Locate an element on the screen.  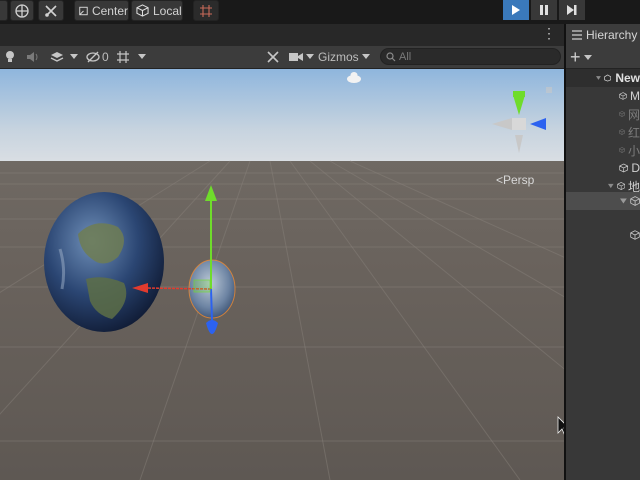
scene-search-field: All is located at coordinates (470, 56).